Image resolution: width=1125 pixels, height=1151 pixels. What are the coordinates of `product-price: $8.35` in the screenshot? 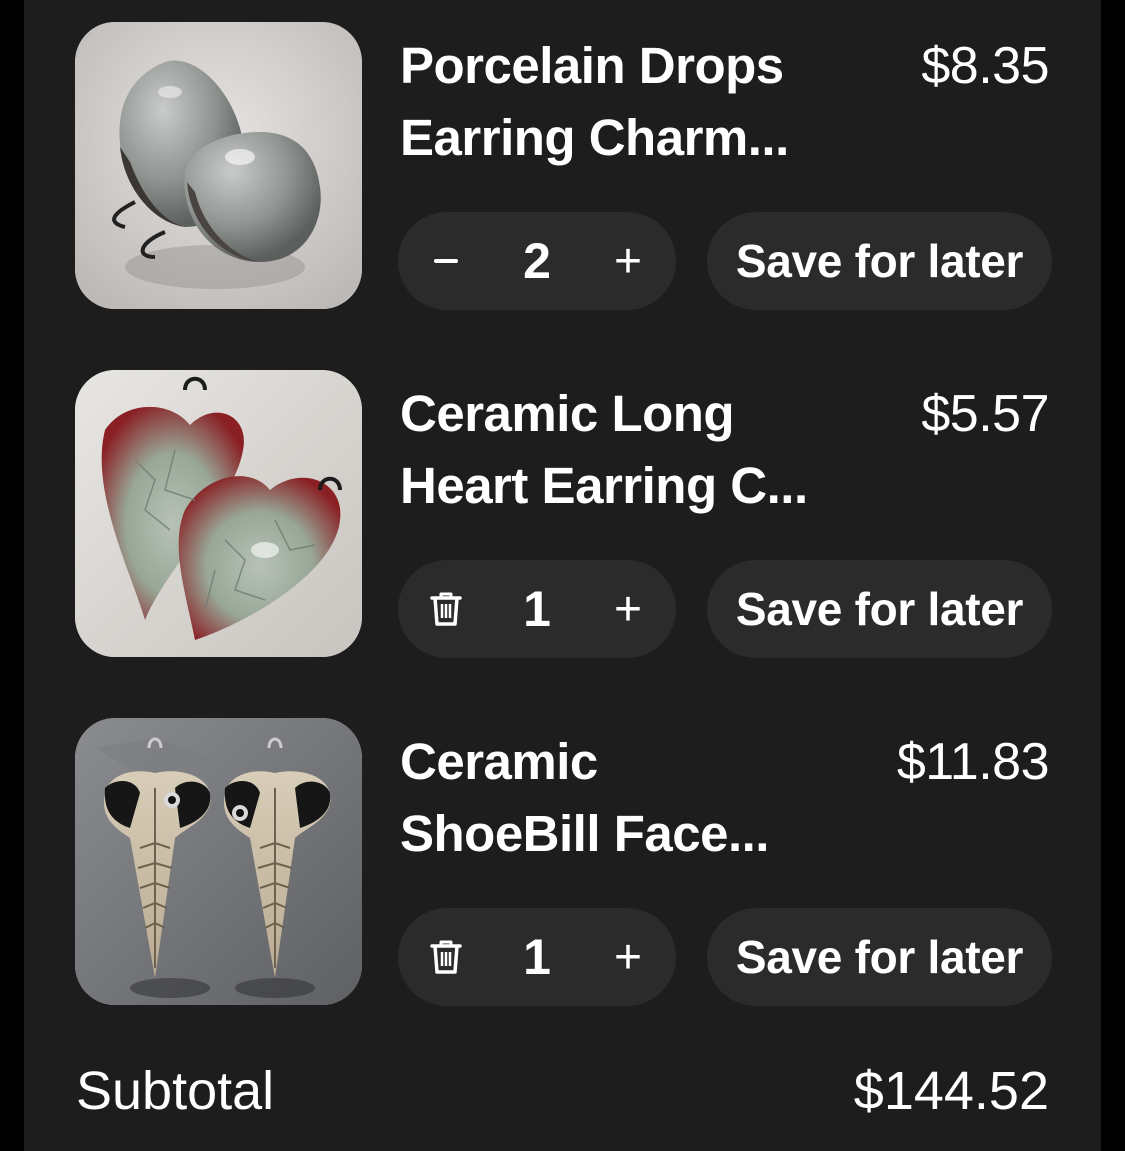 It's located at (985, 66).